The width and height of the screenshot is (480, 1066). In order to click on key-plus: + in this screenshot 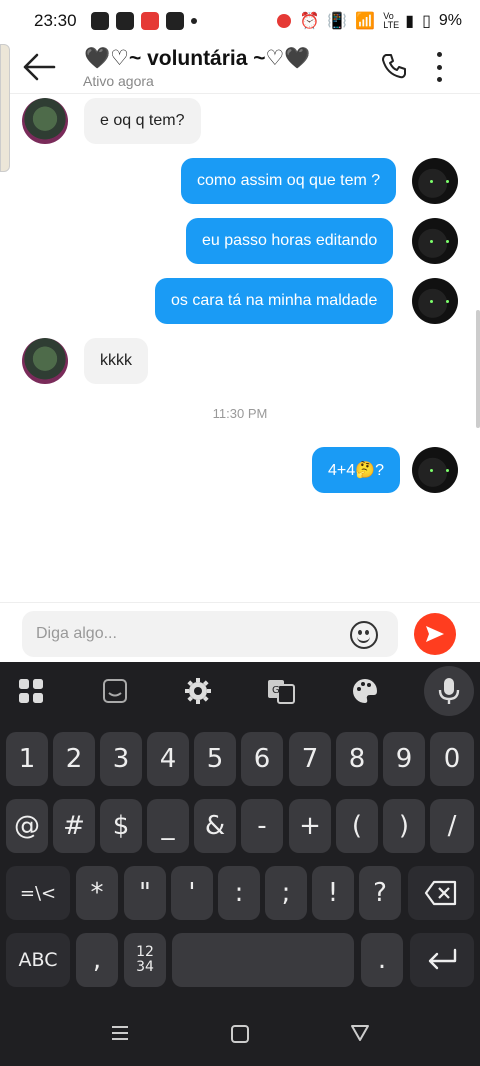, I will do `click(310, 826)`.